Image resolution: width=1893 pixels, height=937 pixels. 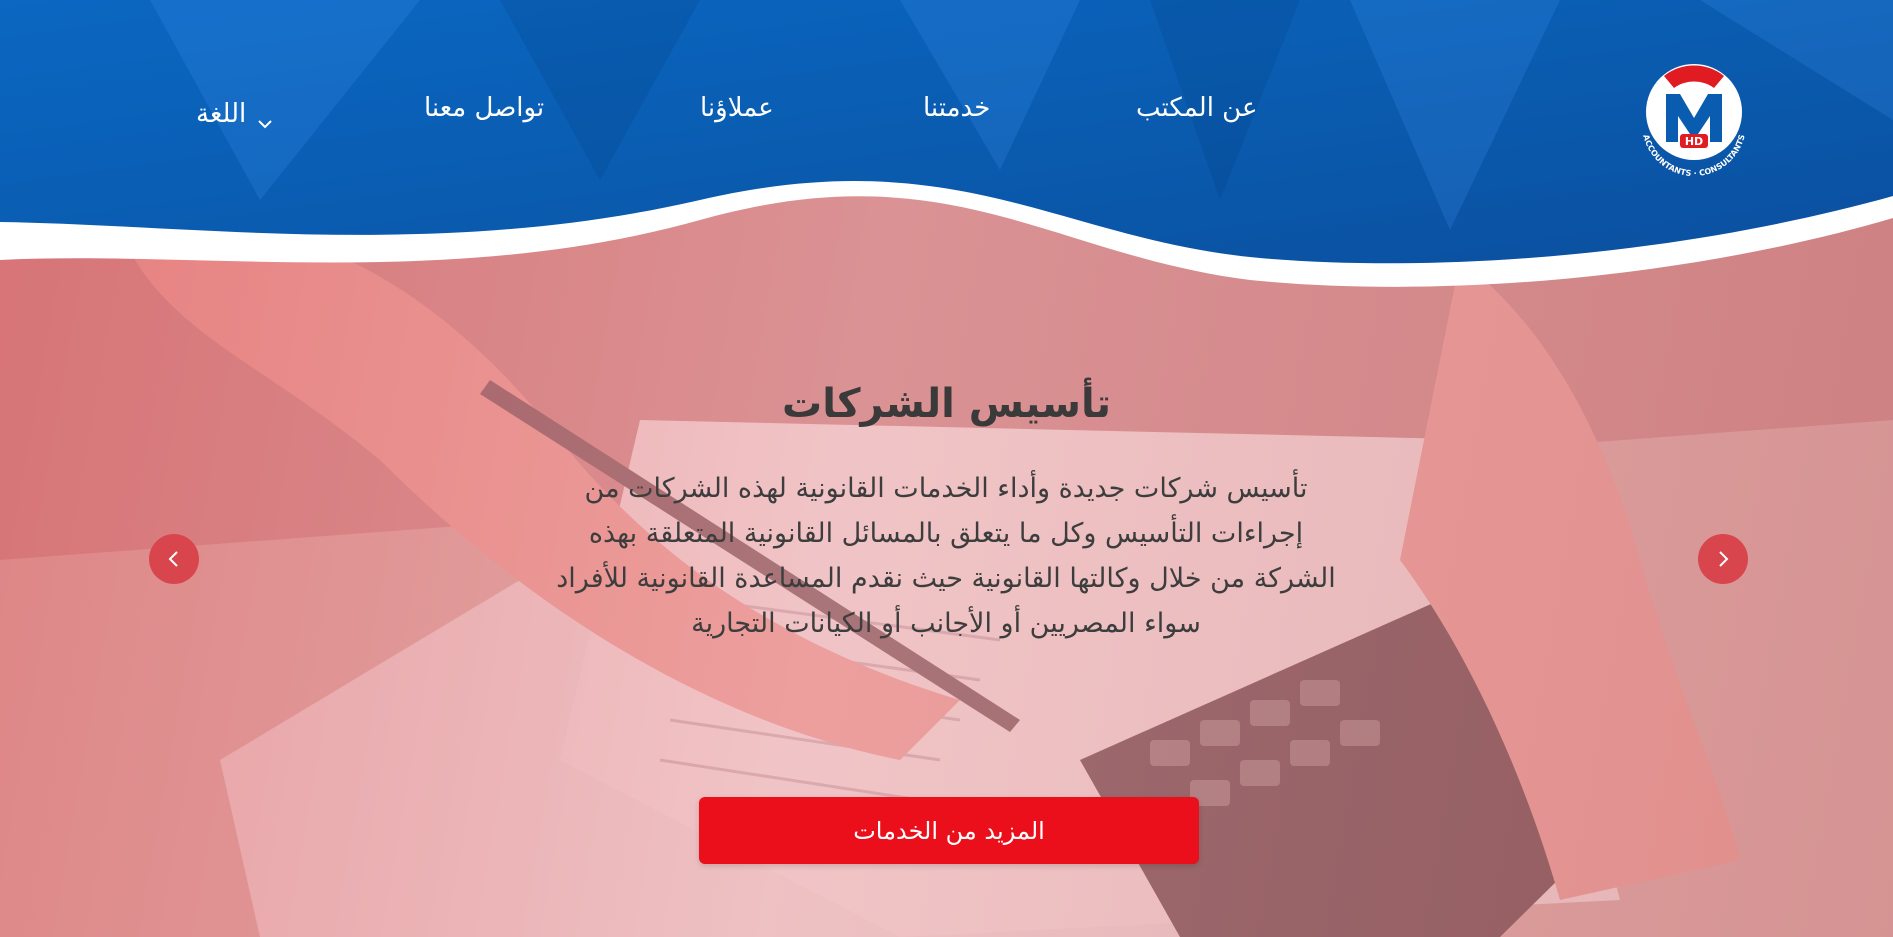 I want to click on nav-item-about: عن المكتب, so click(x=1196, y=108).